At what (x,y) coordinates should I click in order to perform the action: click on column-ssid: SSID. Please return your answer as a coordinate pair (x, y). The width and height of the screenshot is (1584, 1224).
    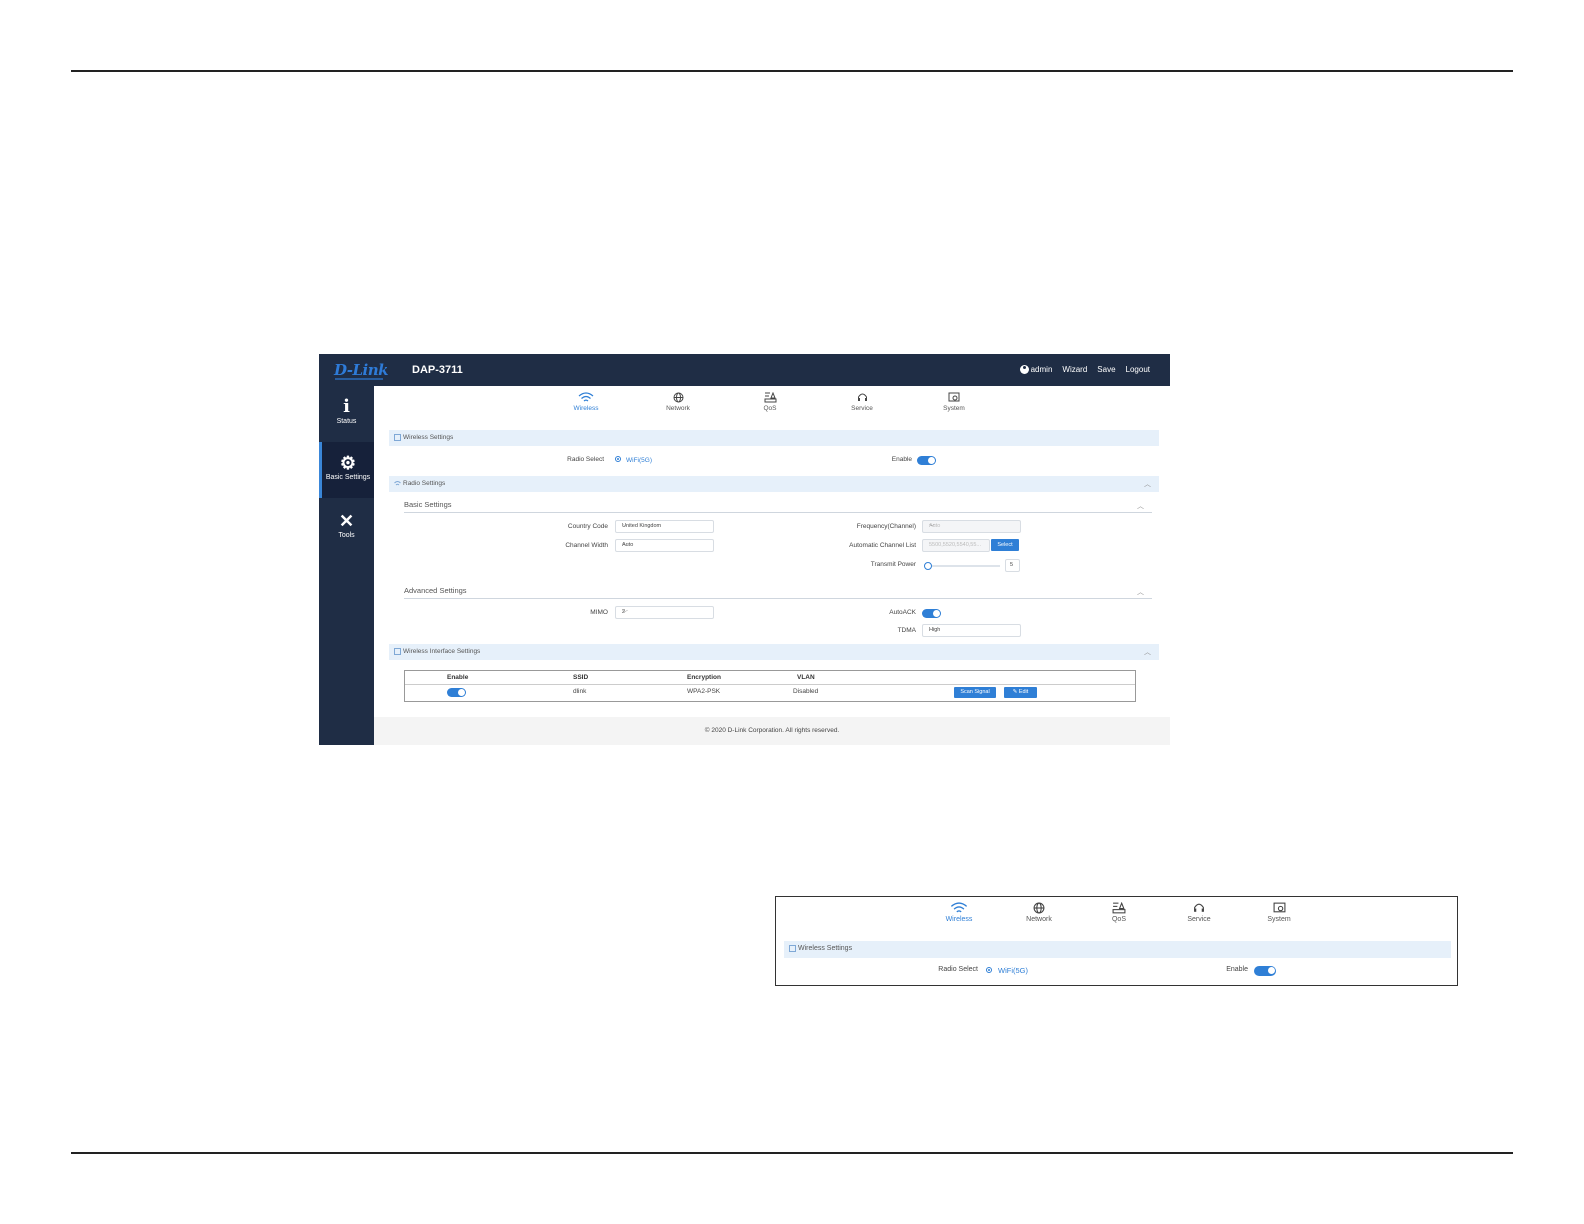
    Looking at the image, I should click on (581, 677).